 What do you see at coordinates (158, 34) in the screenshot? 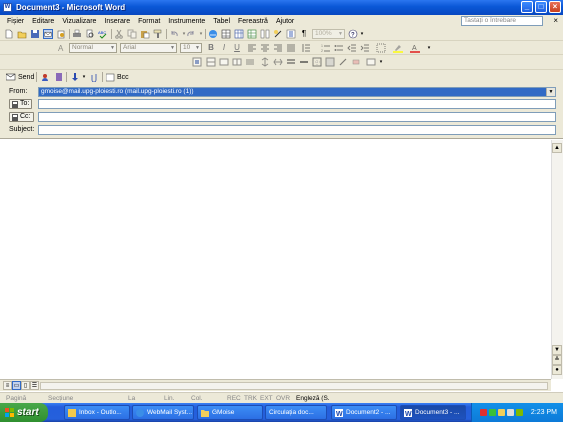
I see `format-painter-icon` at bounding box center [158, 34].